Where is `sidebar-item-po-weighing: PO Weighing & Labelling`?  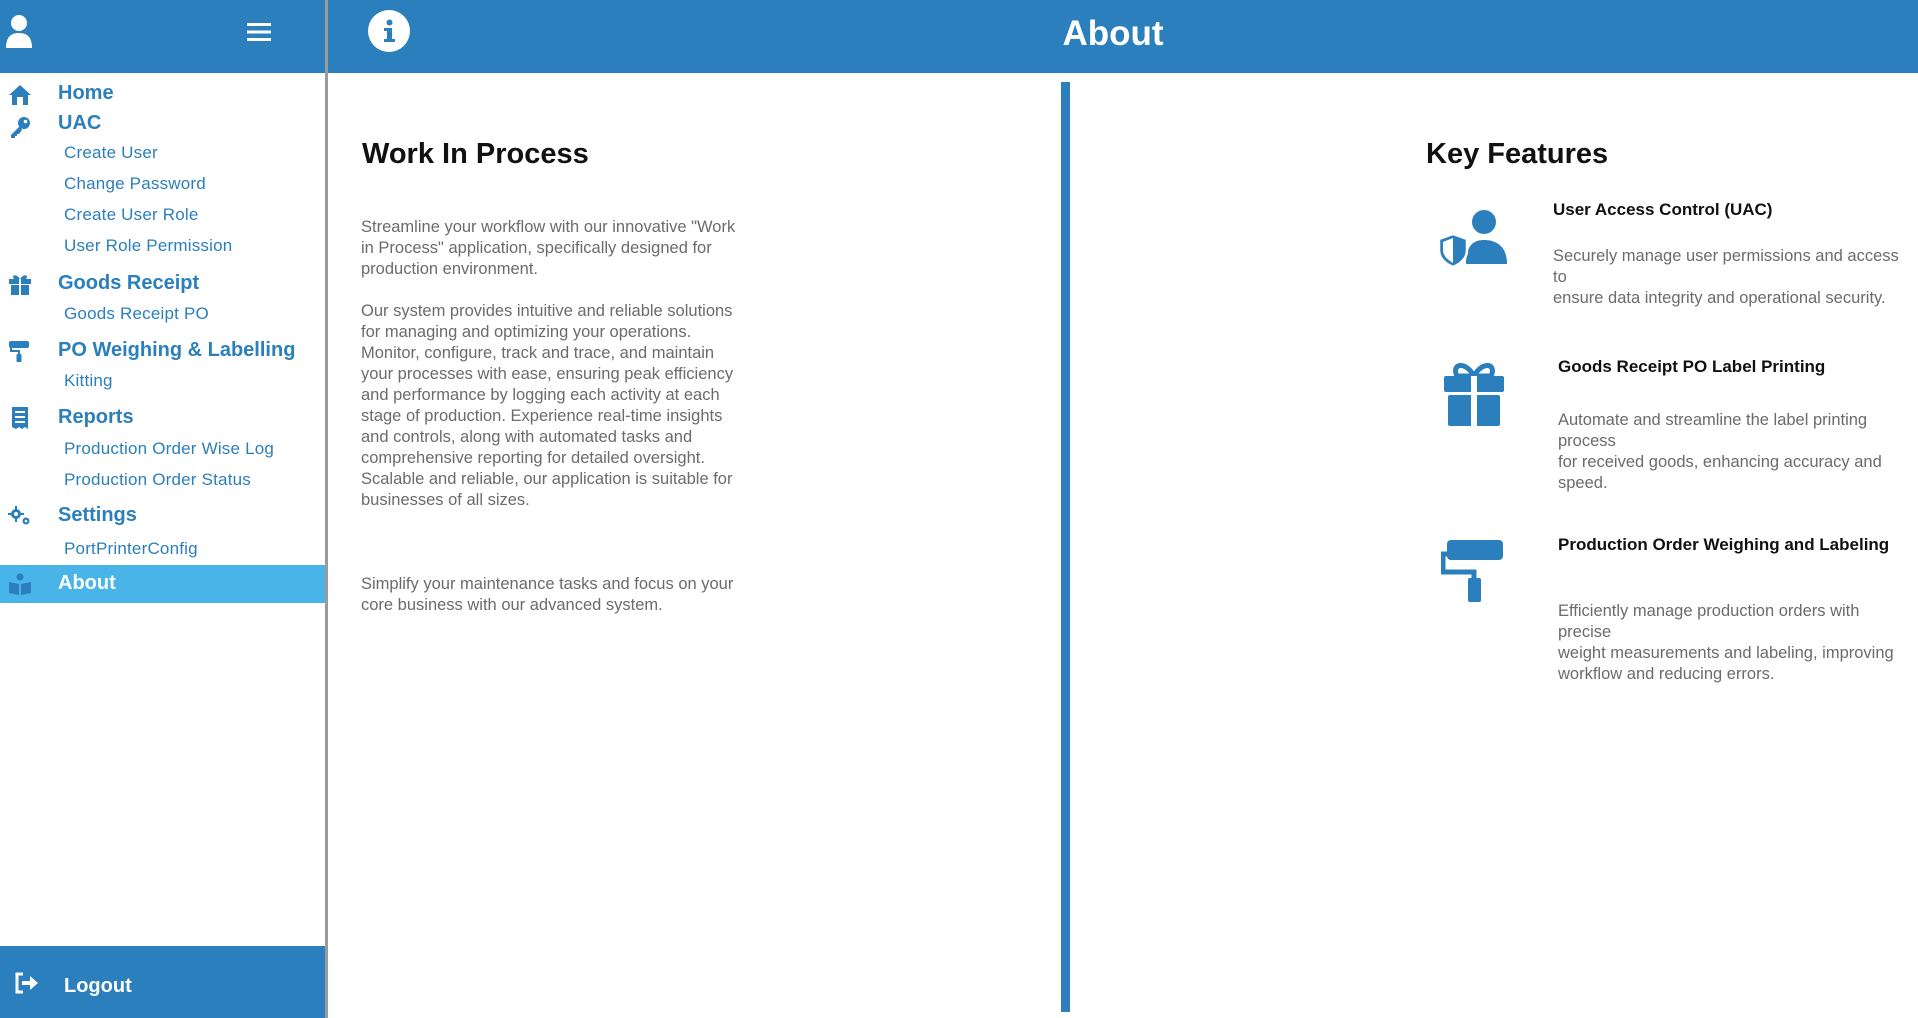
sidebar-item-po-weighing: PO Weighing & Labelling is located at coordinates (162, 350).